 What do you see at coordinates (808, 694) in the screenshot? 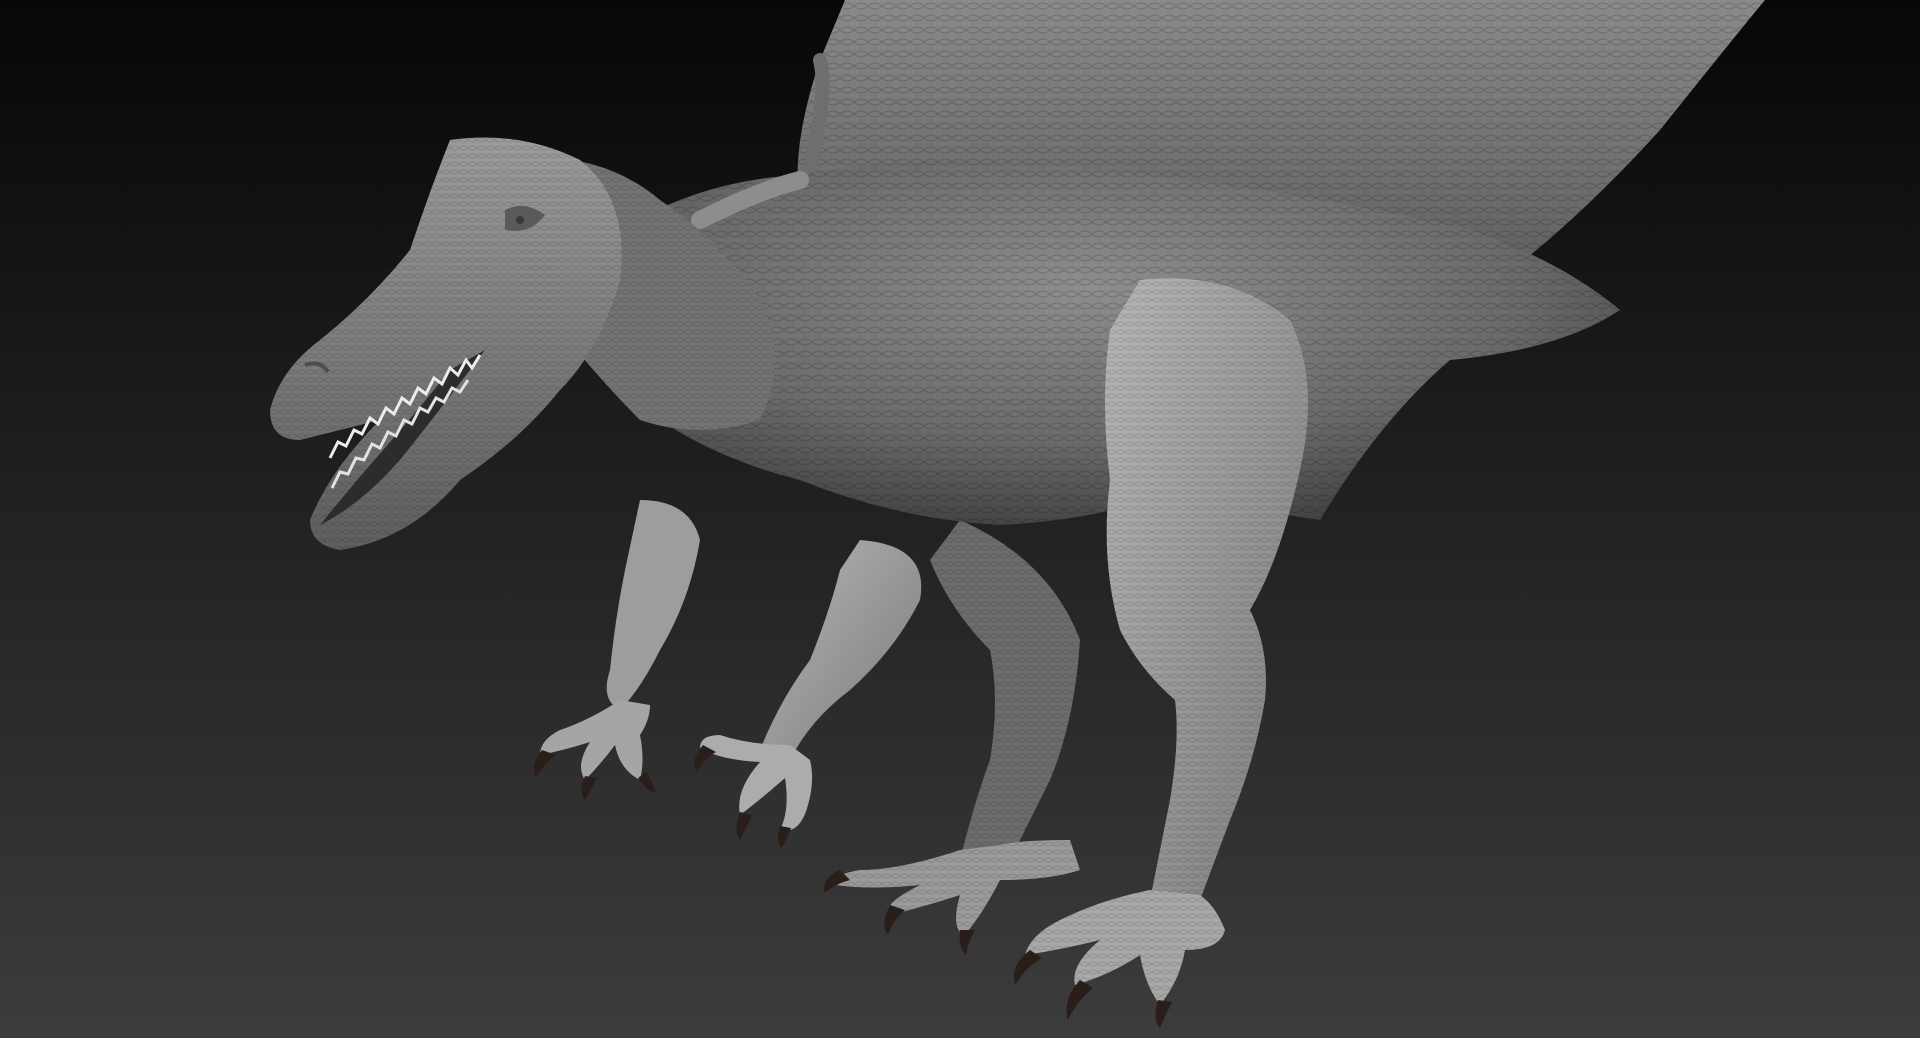
I see `near-arm` at bounding box center [808, 694].